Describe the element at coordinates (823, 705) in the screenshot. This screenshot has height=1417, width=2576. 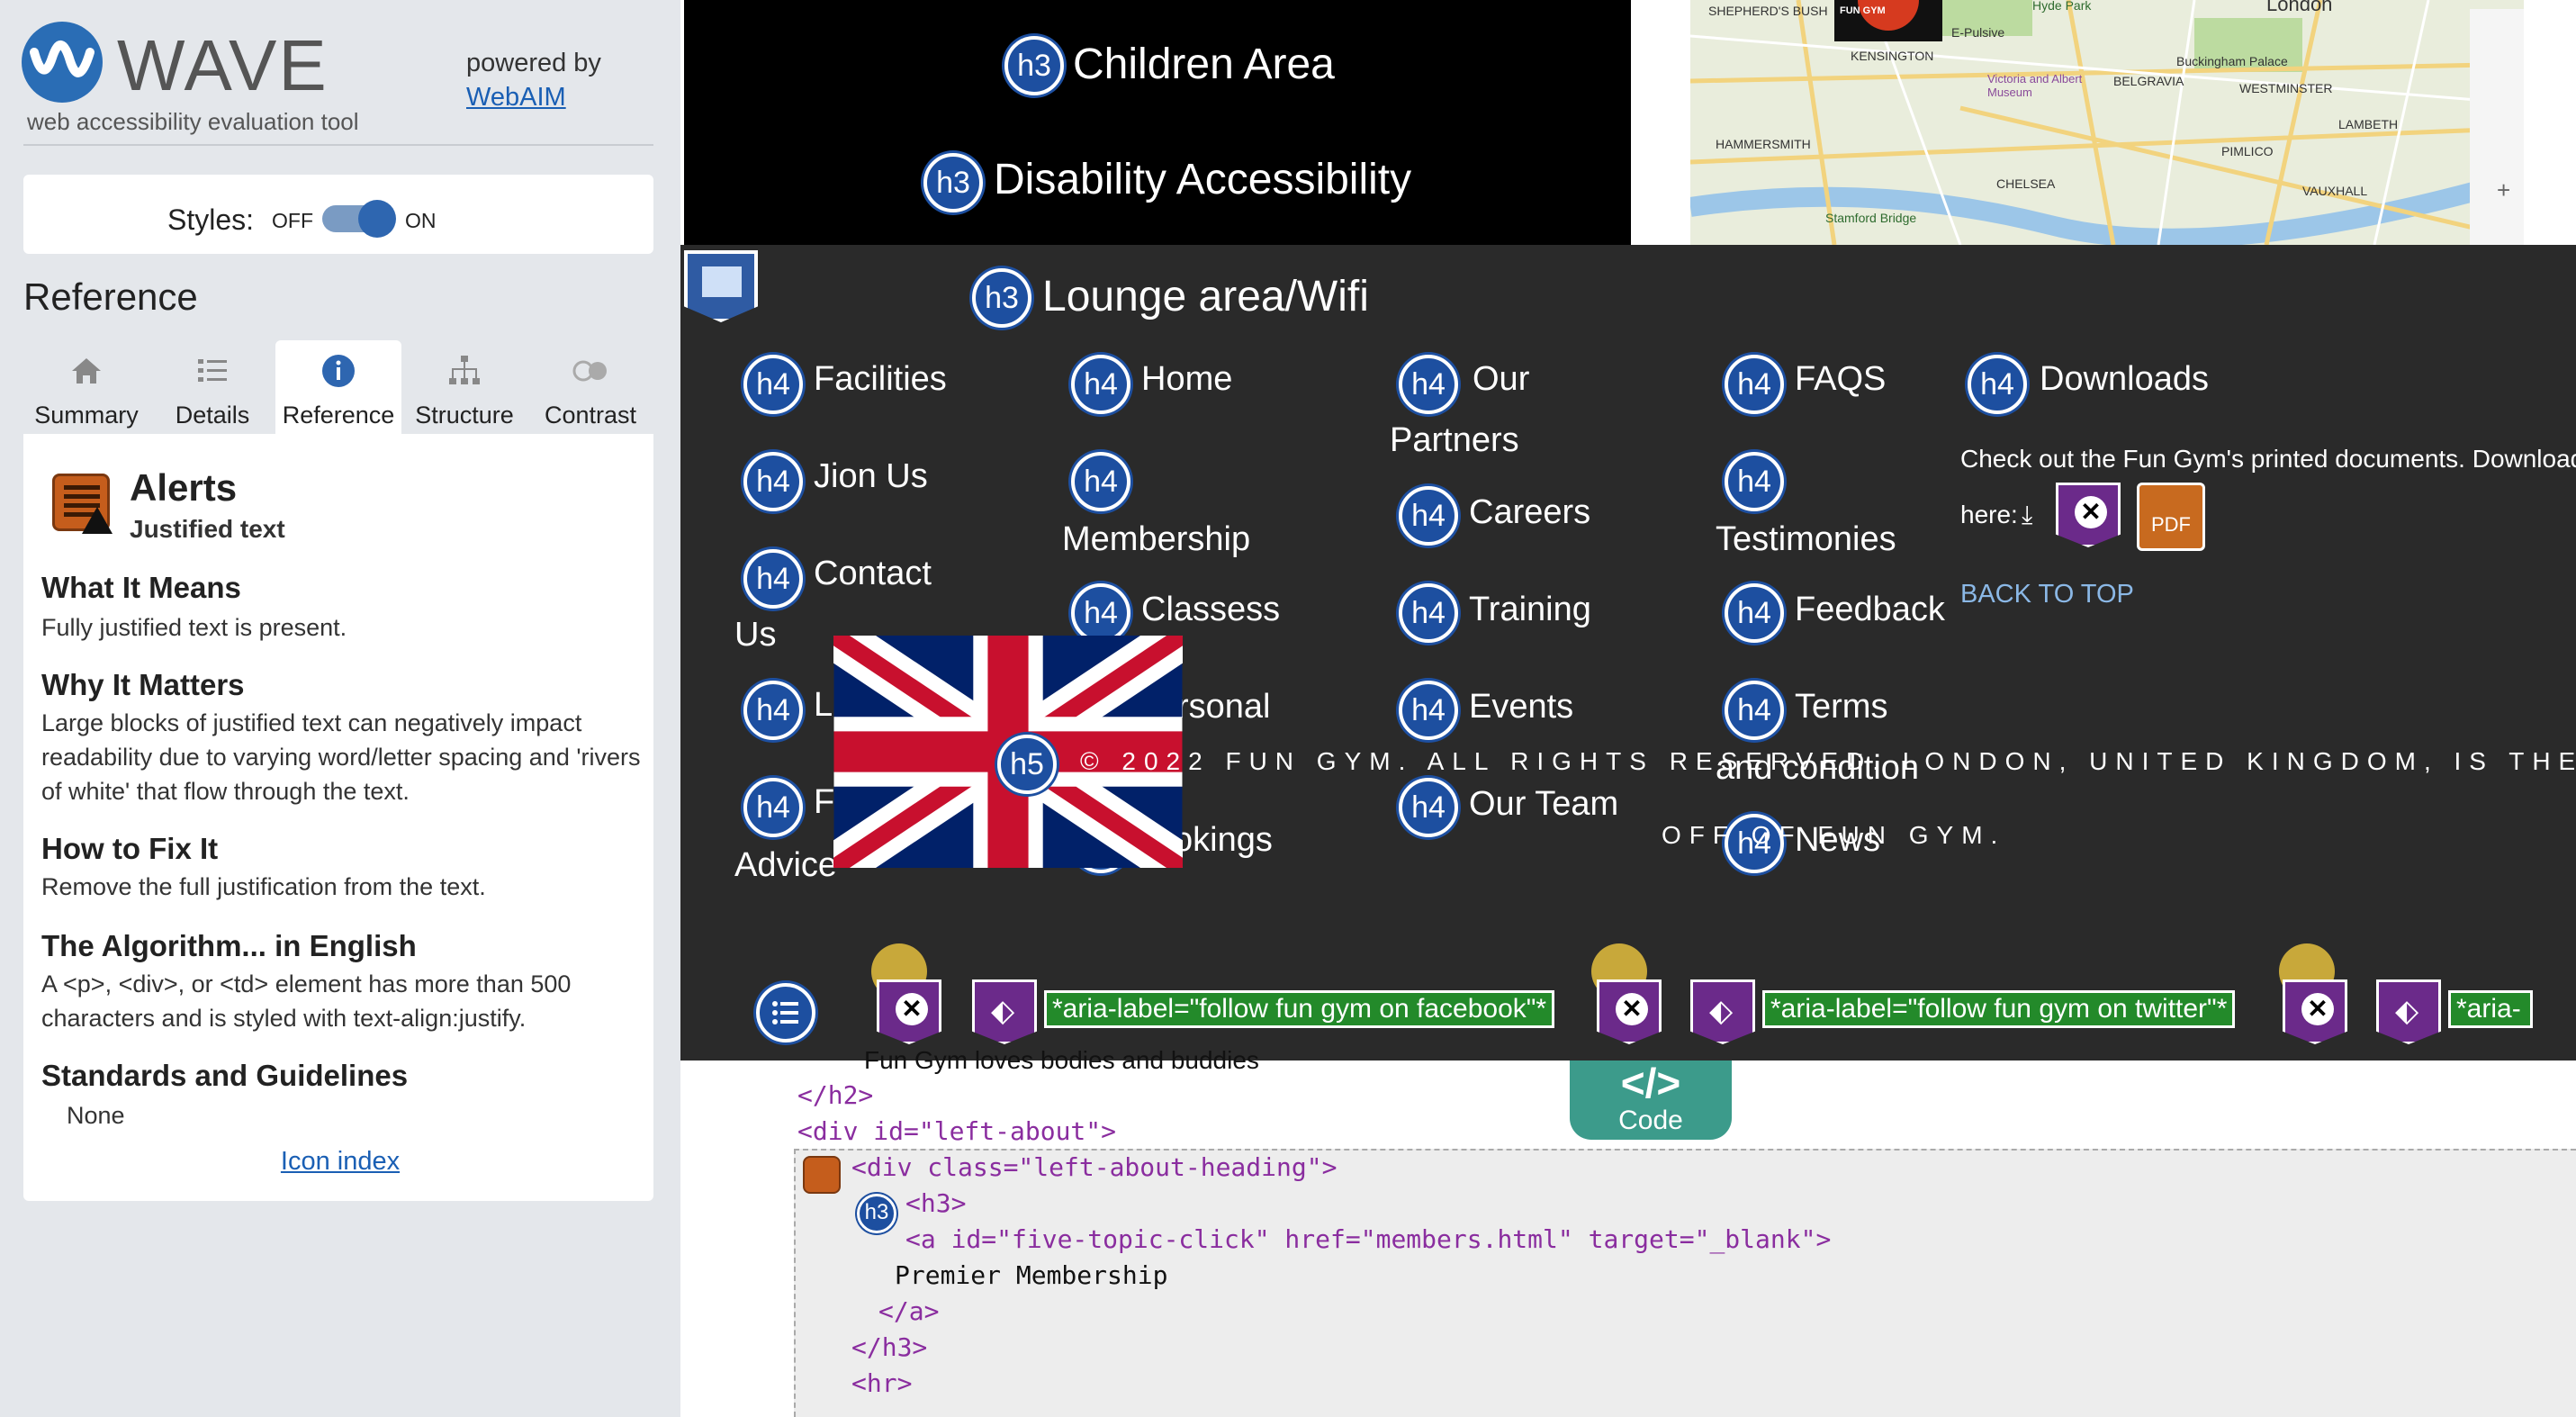
I see `footer-link-partial: L` at that location.